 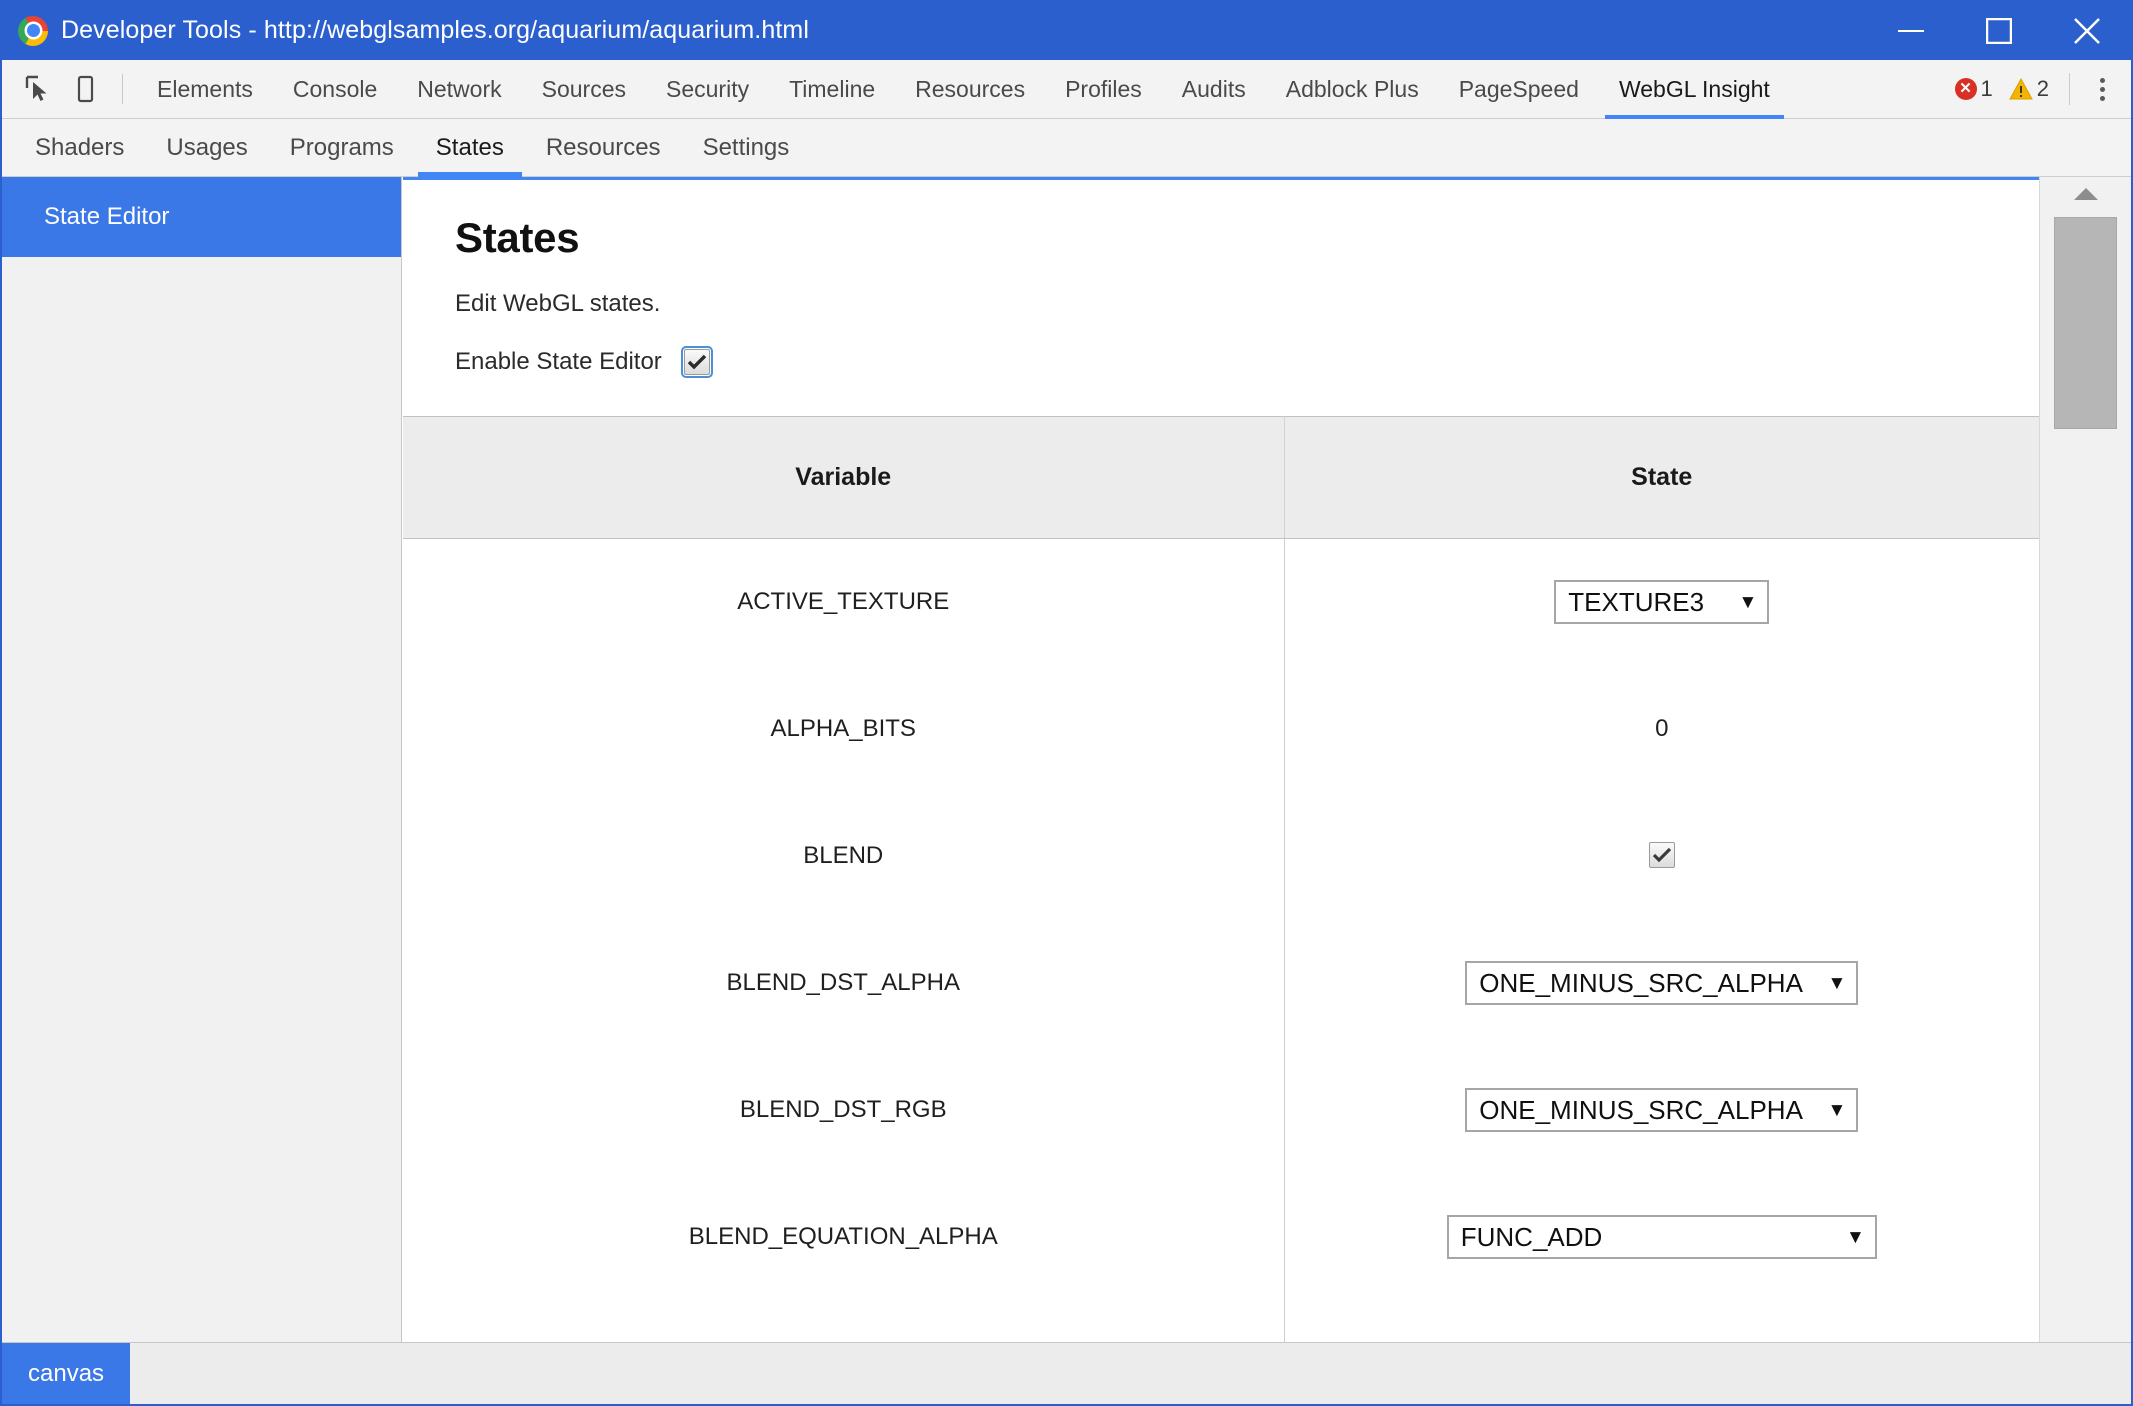 I want to click on enable-state-editor-label: Enable State Editor, so click(x=558, y=361).